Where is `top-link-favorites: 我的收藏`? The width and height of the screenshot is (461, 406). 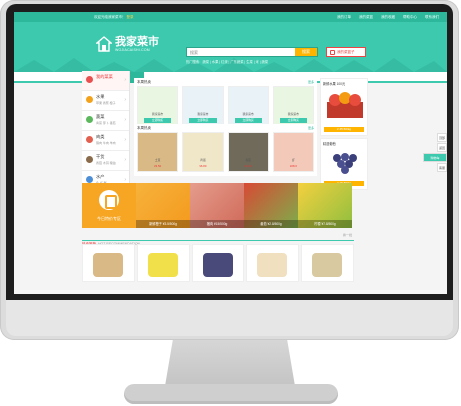
top-link-favorites: 我的收藏 is located at coordinates (388, 17).